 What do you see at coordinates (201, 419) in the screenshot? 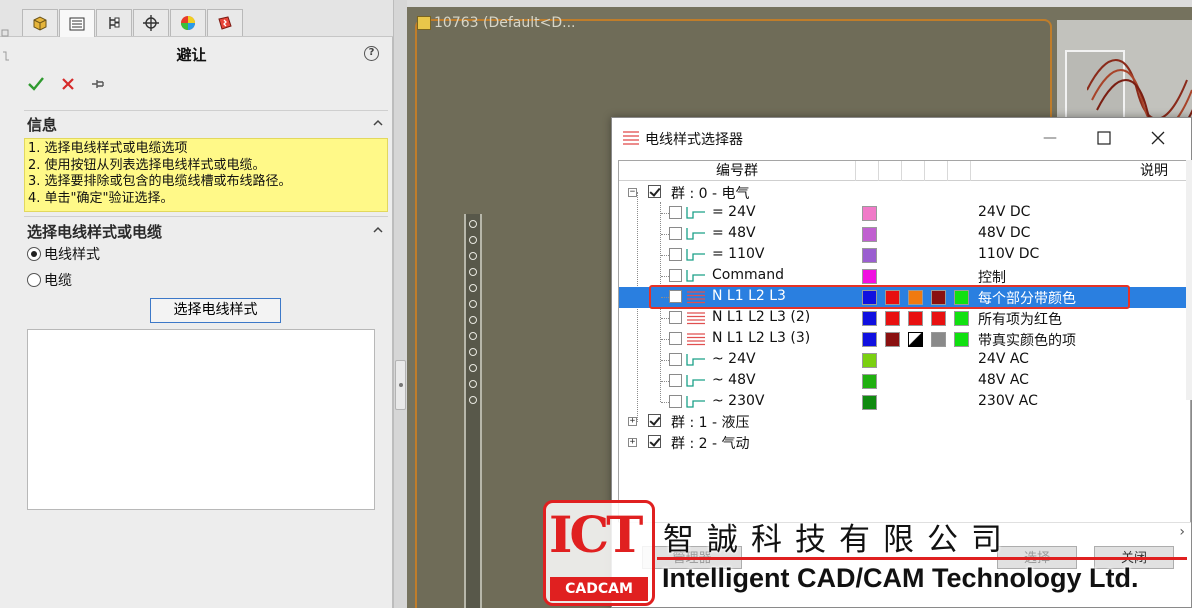
I see `selection-list-box` at bounding box center [201, 419].